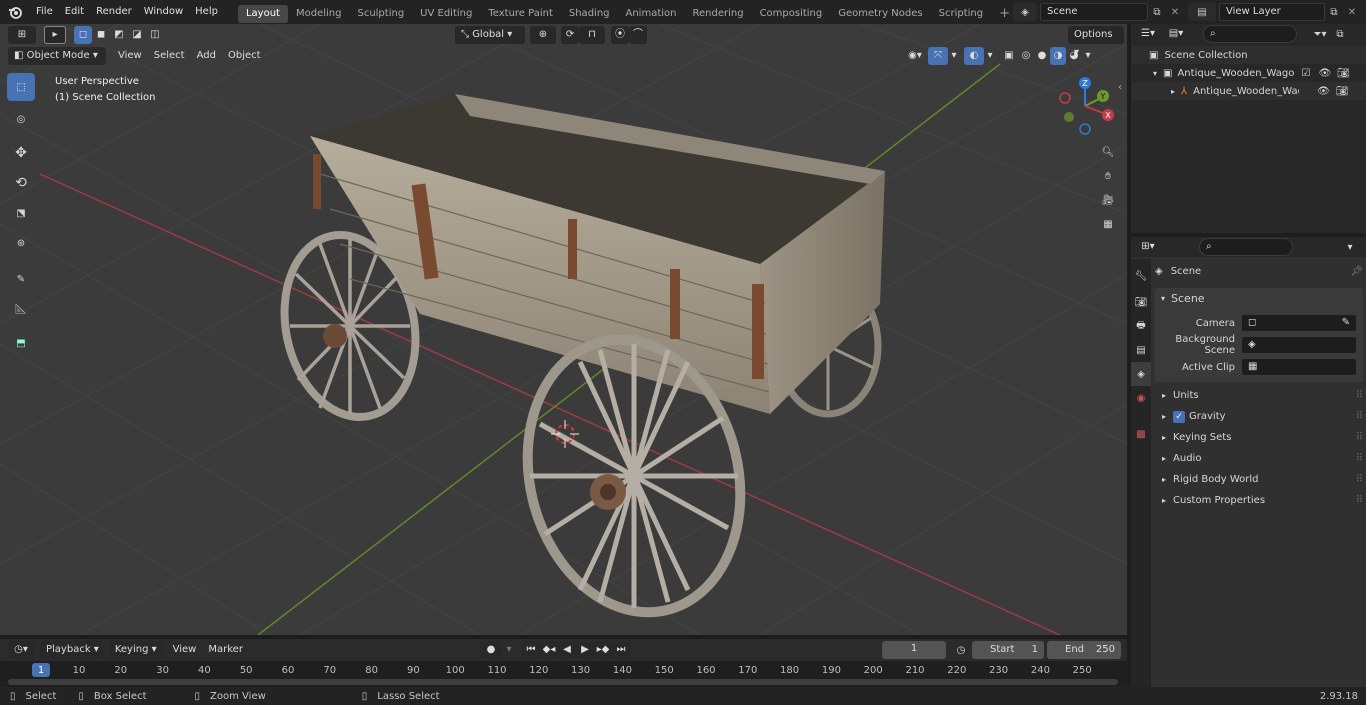  I want to click on exclude-checkbox-icon: ☑, so click(1305, 73).